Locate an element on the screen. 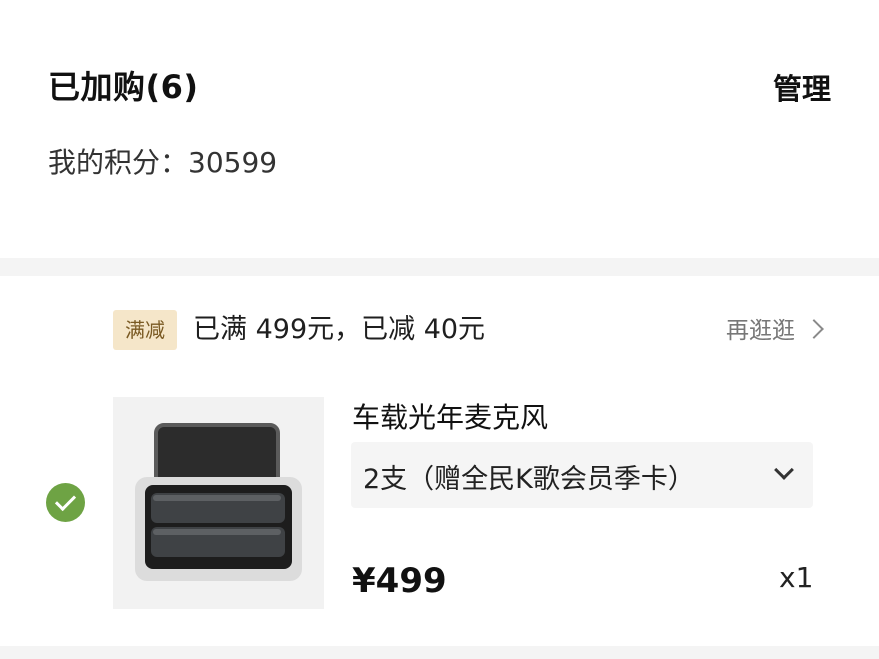 This screenshot has height=659, width=879. points-row: 我的积分：30599 is located at coordinates (162, 161).